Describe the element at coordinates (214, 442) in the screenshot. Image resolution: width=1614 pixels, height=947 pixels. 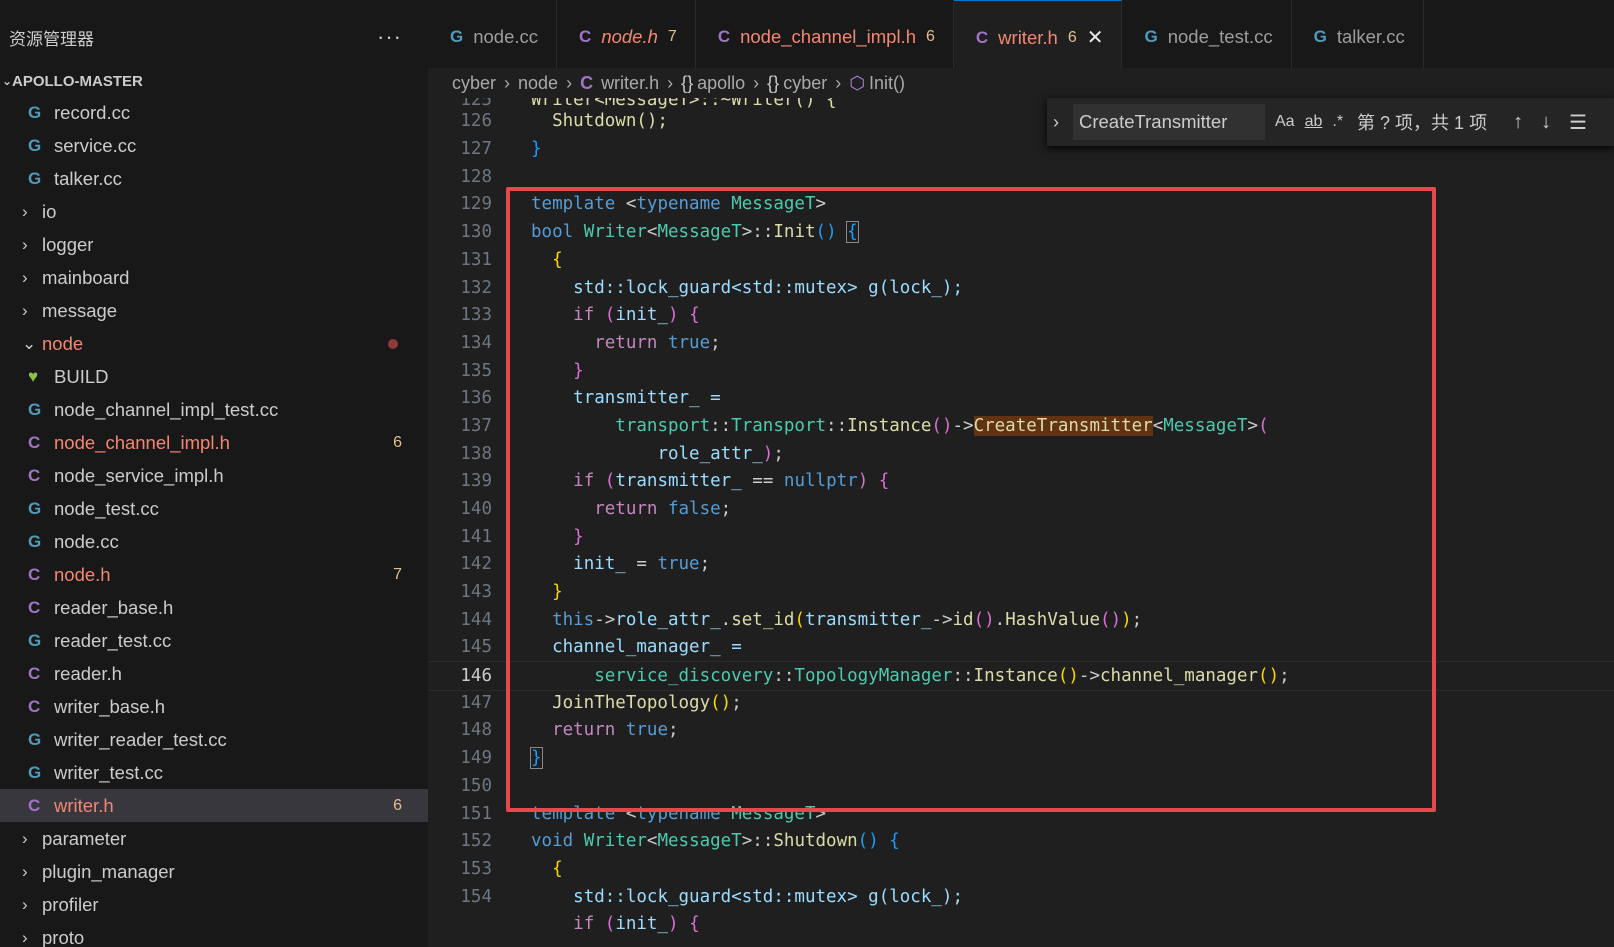
I see `file-node_channel_impl.h: Cnode_channel_impl.h 6` at that location.